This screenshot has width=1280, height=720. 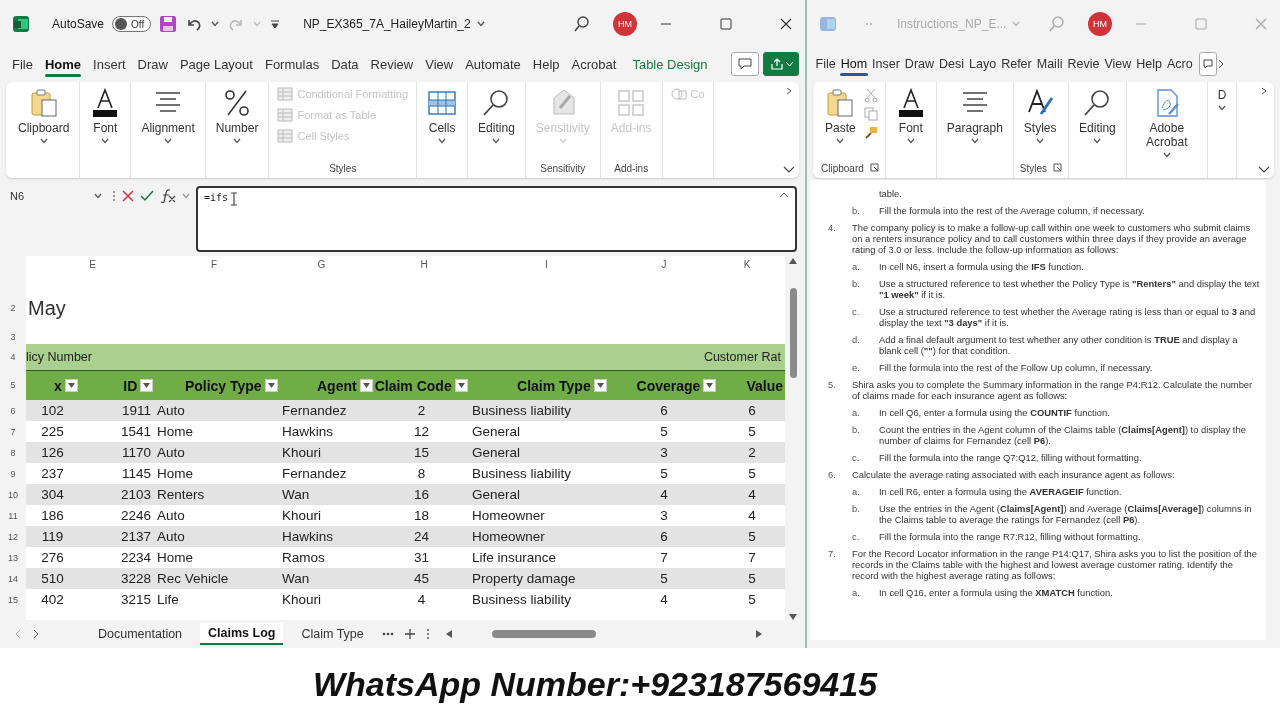 I want to click on ribbon-tab: Automate, so click(x=493, y=64).